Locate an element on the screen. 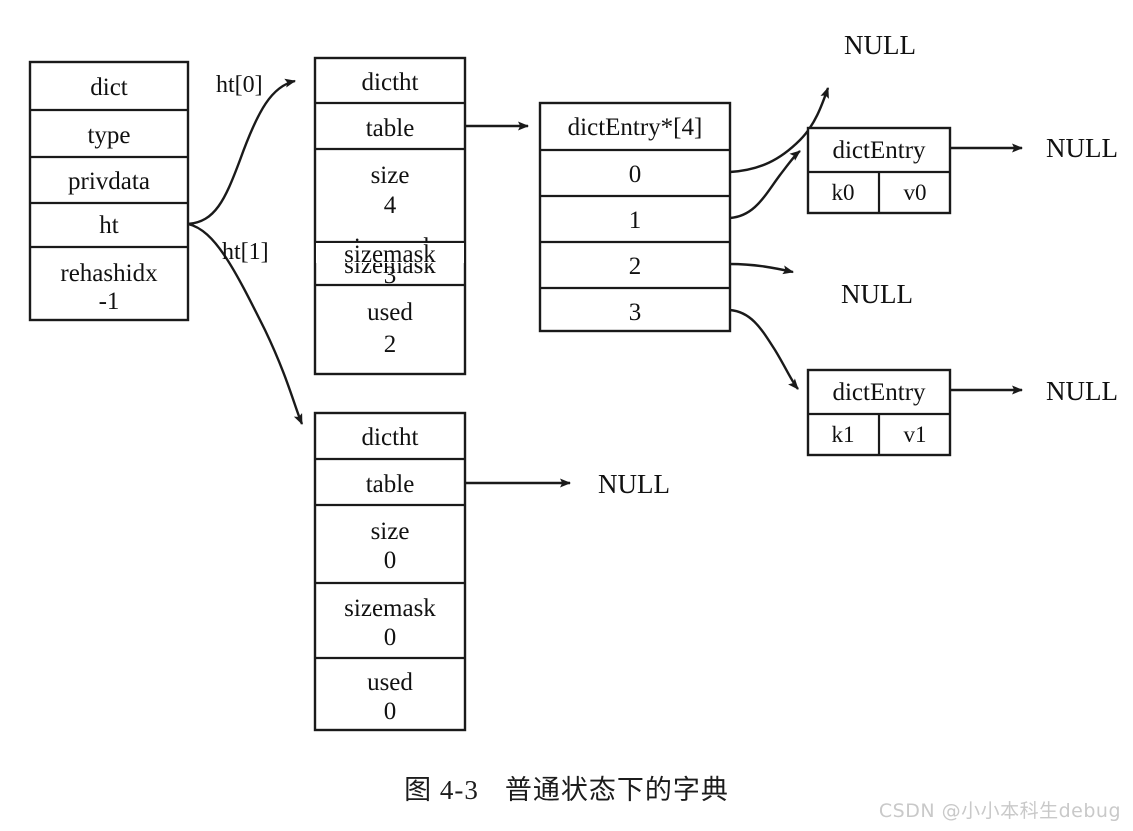 The height and width of the screenshot is (831, 1133). ht0-sizemask-name: sizemask is located at coordinates (390, 254).